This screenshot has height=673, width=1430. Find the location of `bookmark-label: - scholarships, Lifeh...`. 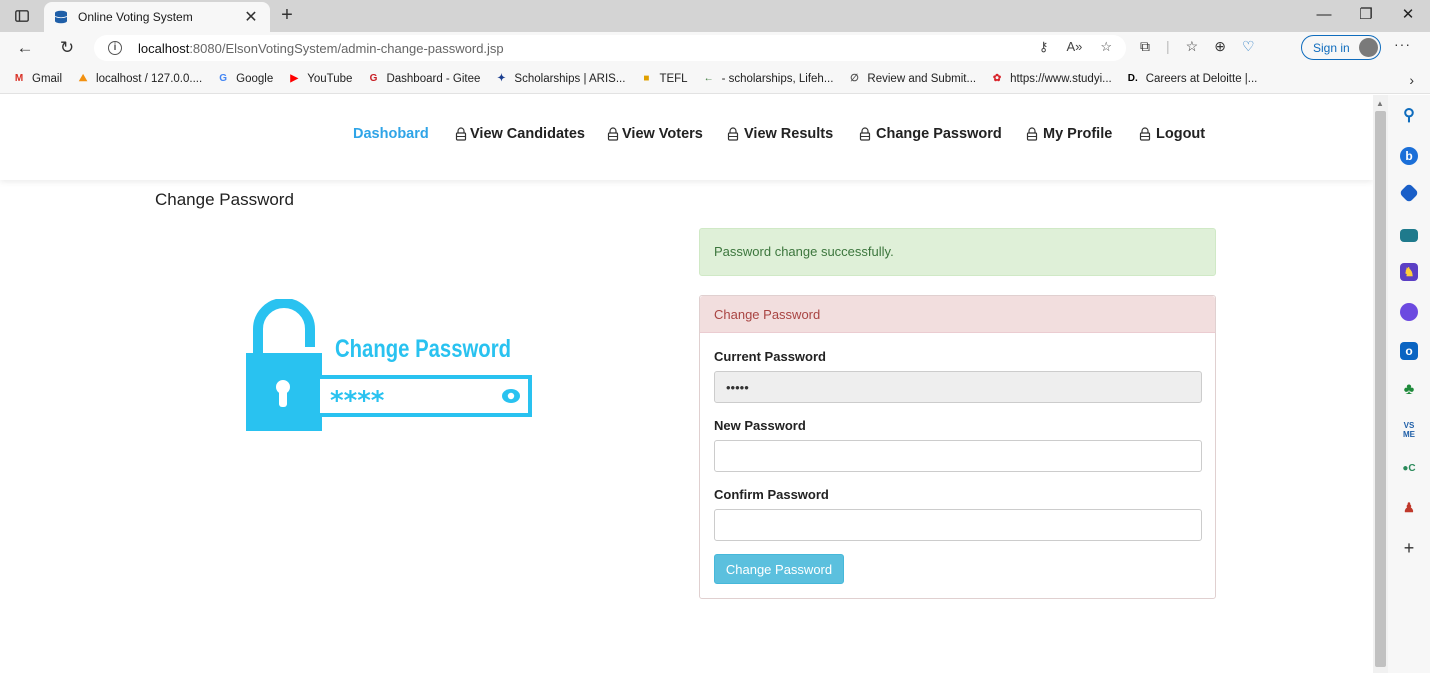

bookmark-label: - scholarships, Lifeh... is located at coordinates (777, 78).